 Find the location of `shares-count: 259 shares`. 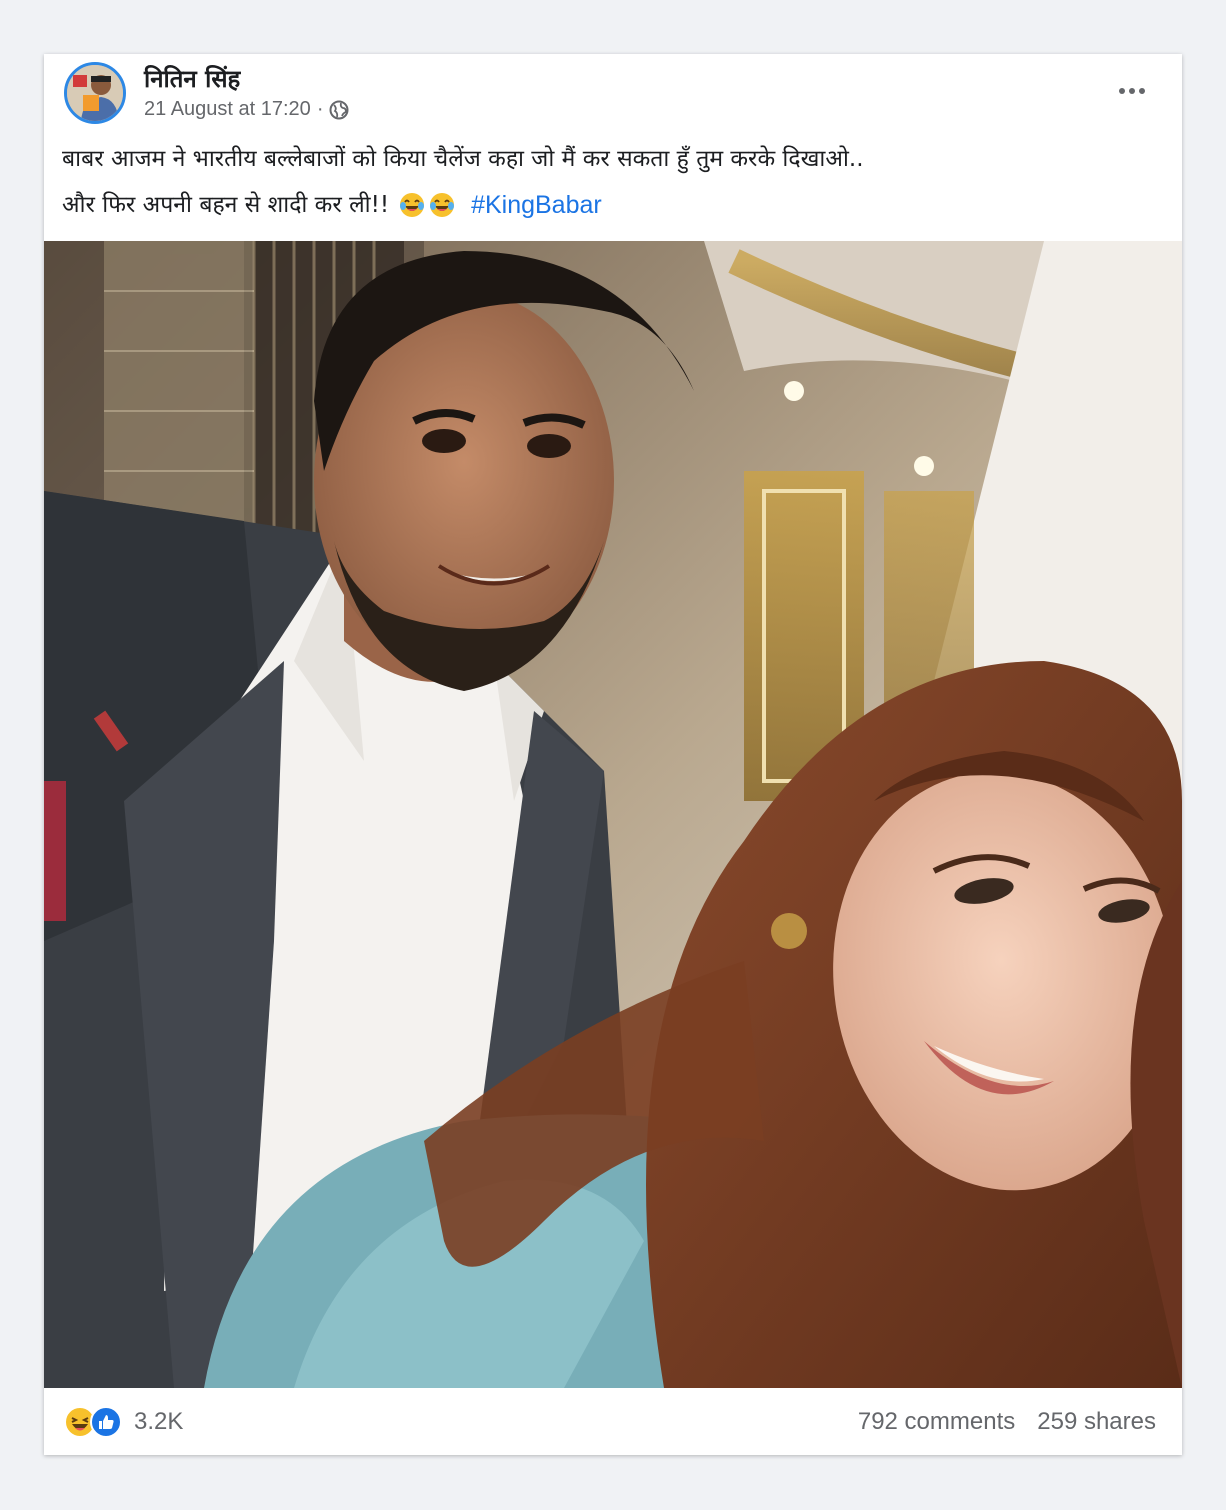

shares-count: 259 shares is located at coordinates (1096, 1422).